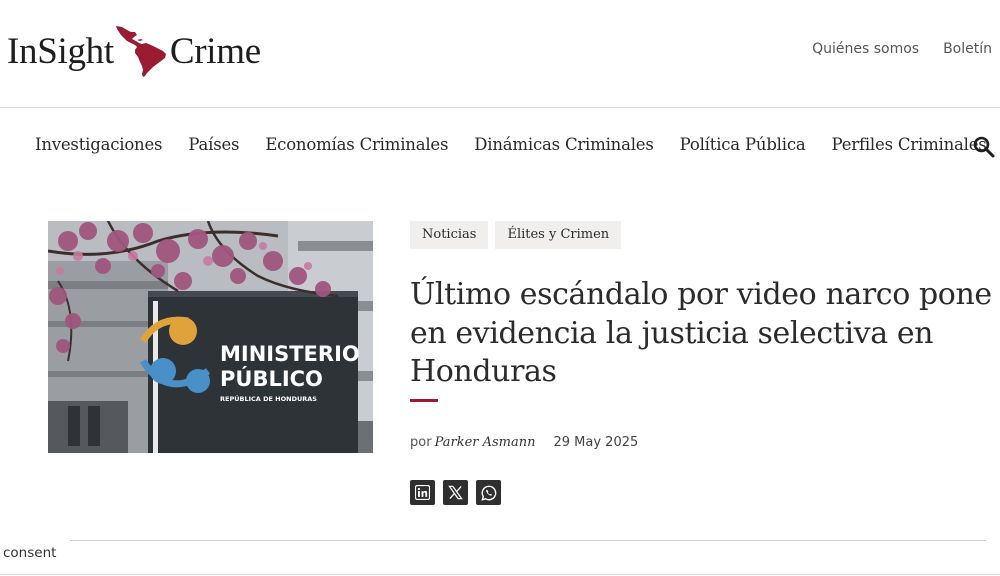 The image size is (1000, 576). What do you see at coordinates (558, 235) in the screenshot?
I see `tag-elites-y-crimen: Élites y Crimen` at bounding box center [558, 235].